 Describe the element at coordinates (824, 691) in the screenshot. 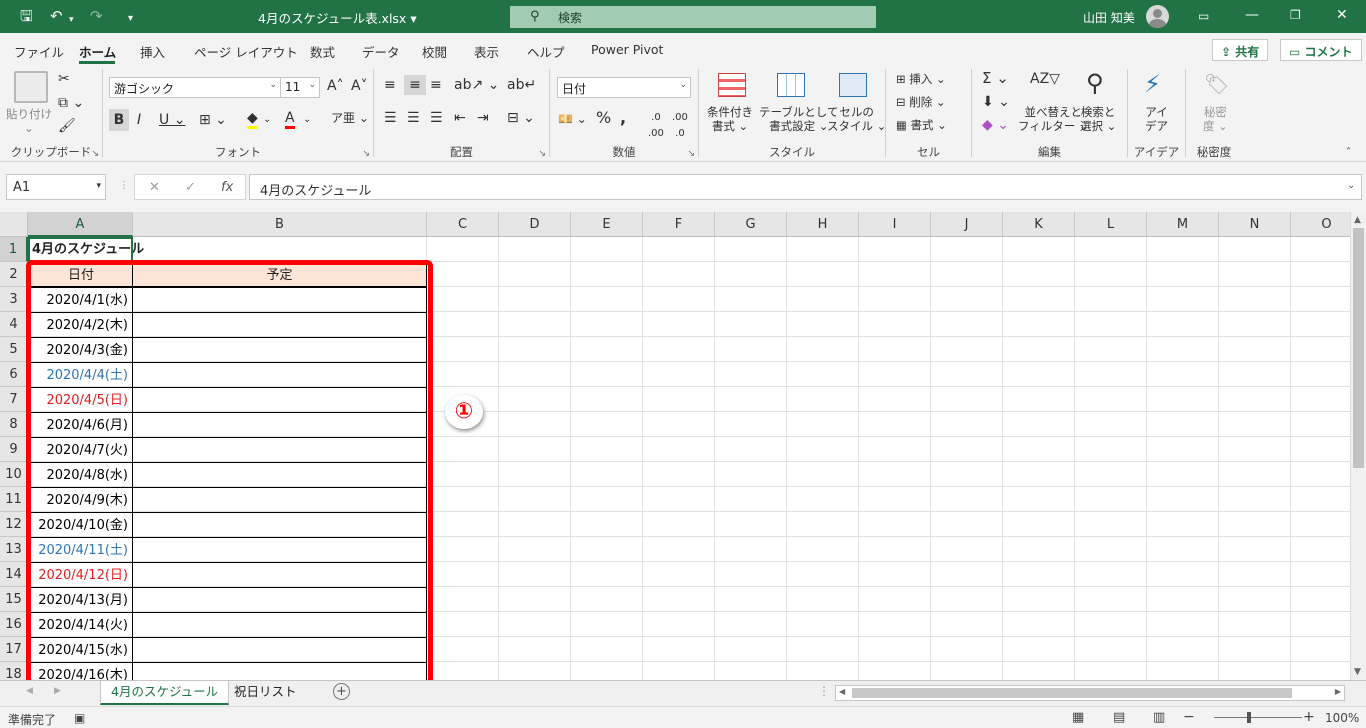

I see `tab-split-grip-icon: ⋮` at that location.